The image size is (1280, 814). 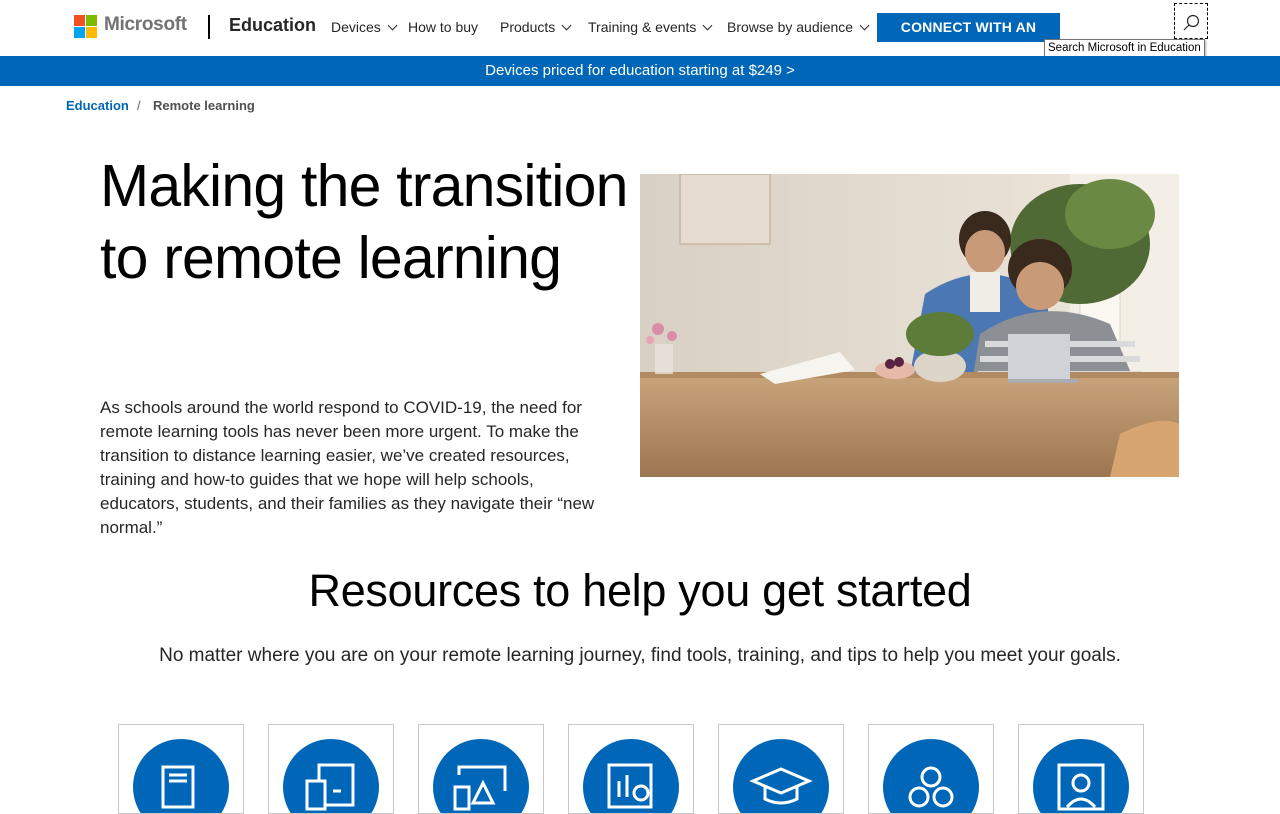 I want to click on graduation-cap-icon, so click(x=781, y=786).